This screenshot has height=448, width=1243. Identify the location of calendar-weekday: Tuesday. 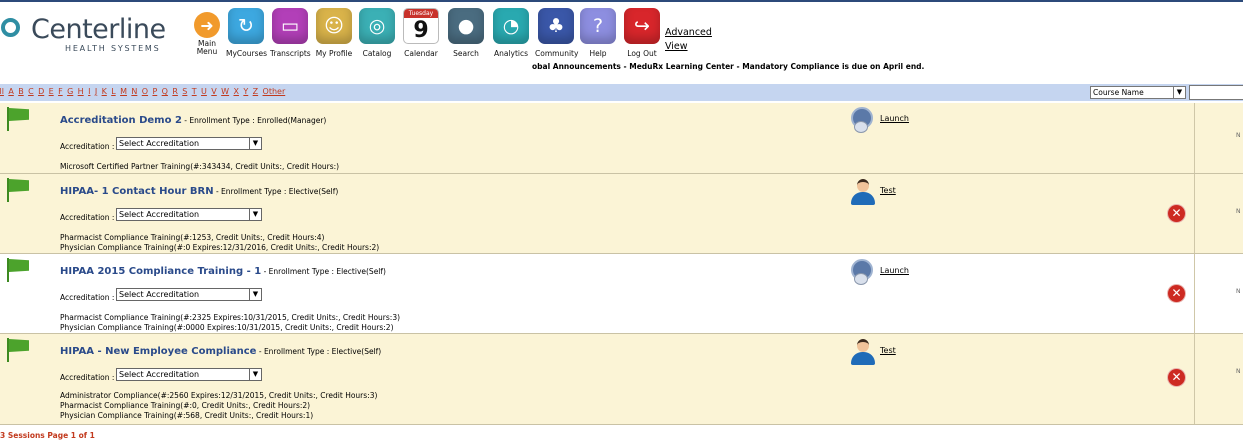
(421, 13).